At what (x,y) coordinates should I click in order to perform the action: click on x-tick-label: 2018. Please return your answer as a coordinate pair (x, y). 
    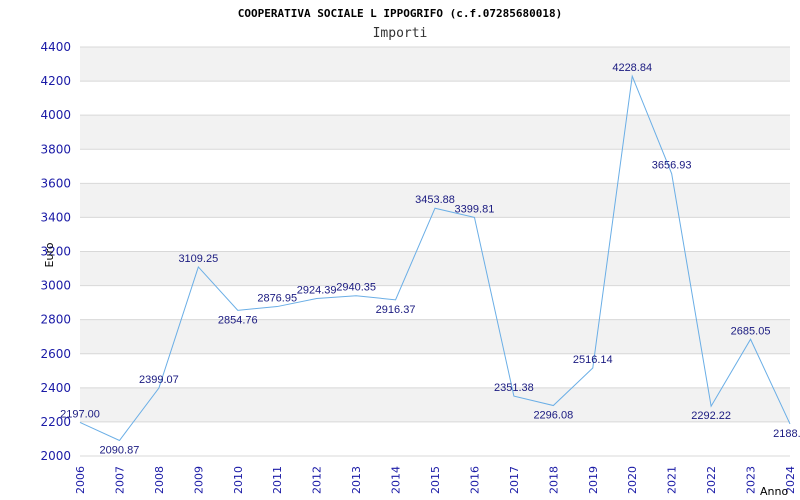
    Looking at the image, I should click on (553, 480).